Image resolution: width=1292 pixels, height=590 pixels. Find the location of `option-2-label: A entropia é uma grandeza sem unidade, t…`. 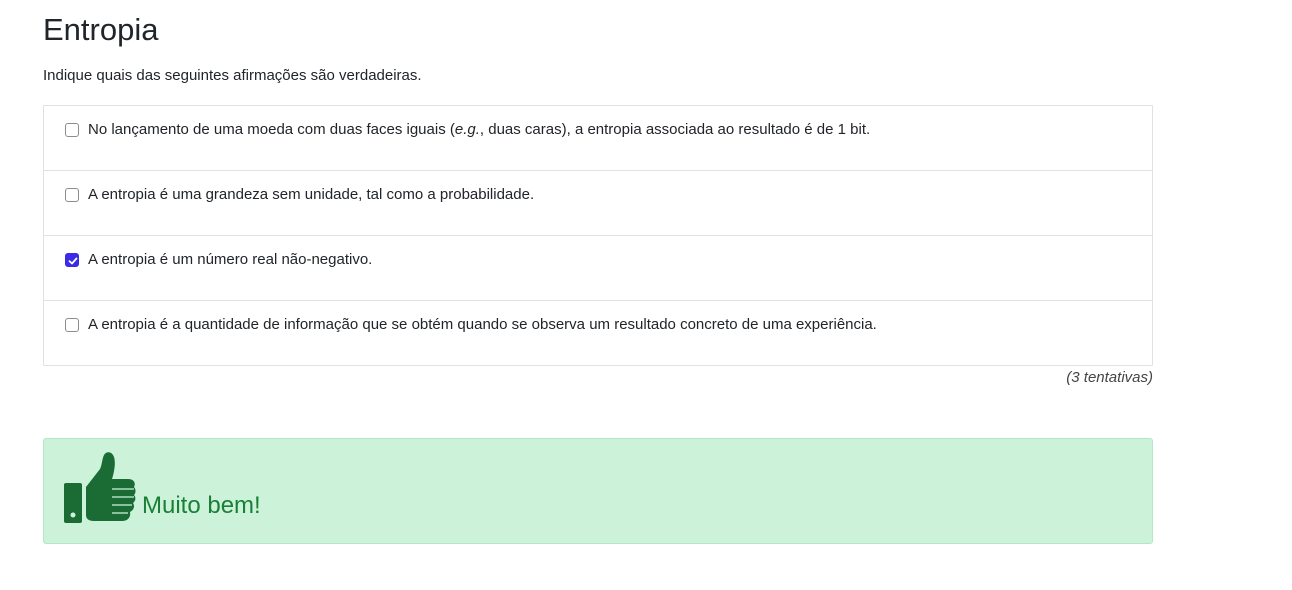

option-2-label: A entropia é uma grandeza sem unidade, t… is located at coordinates (311, 195).